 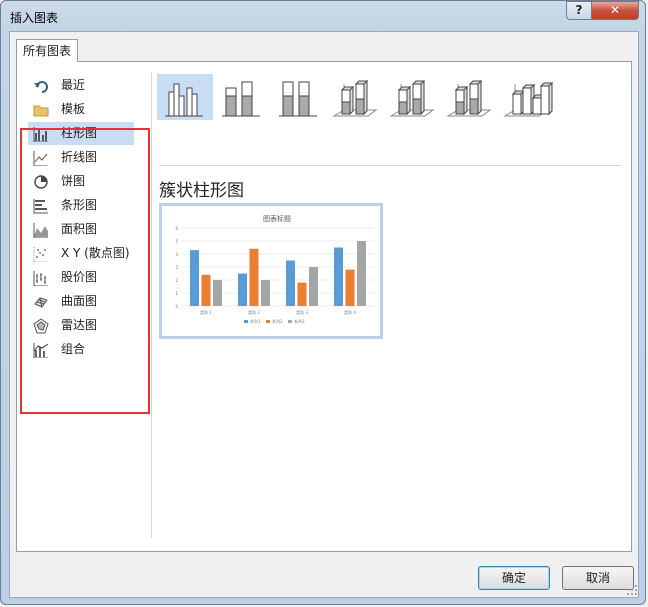 I want to click on cancel-button: 取消, so click(x=598, y=578).